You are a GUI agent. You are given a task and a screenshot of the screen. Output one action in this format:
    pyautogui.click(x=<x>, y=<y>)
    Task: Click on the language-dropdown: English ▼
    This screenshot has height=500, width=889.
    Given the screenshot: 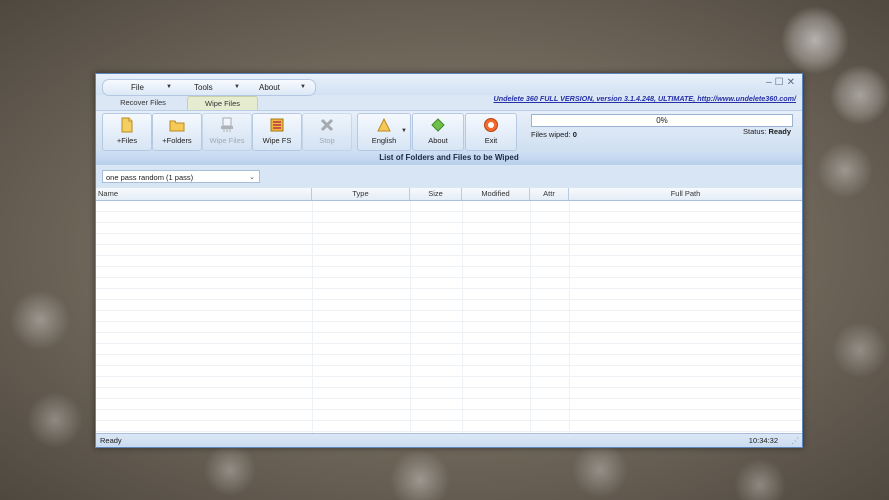 What is the action you would take?
    pyautogui.click(x=384, y=132)
    